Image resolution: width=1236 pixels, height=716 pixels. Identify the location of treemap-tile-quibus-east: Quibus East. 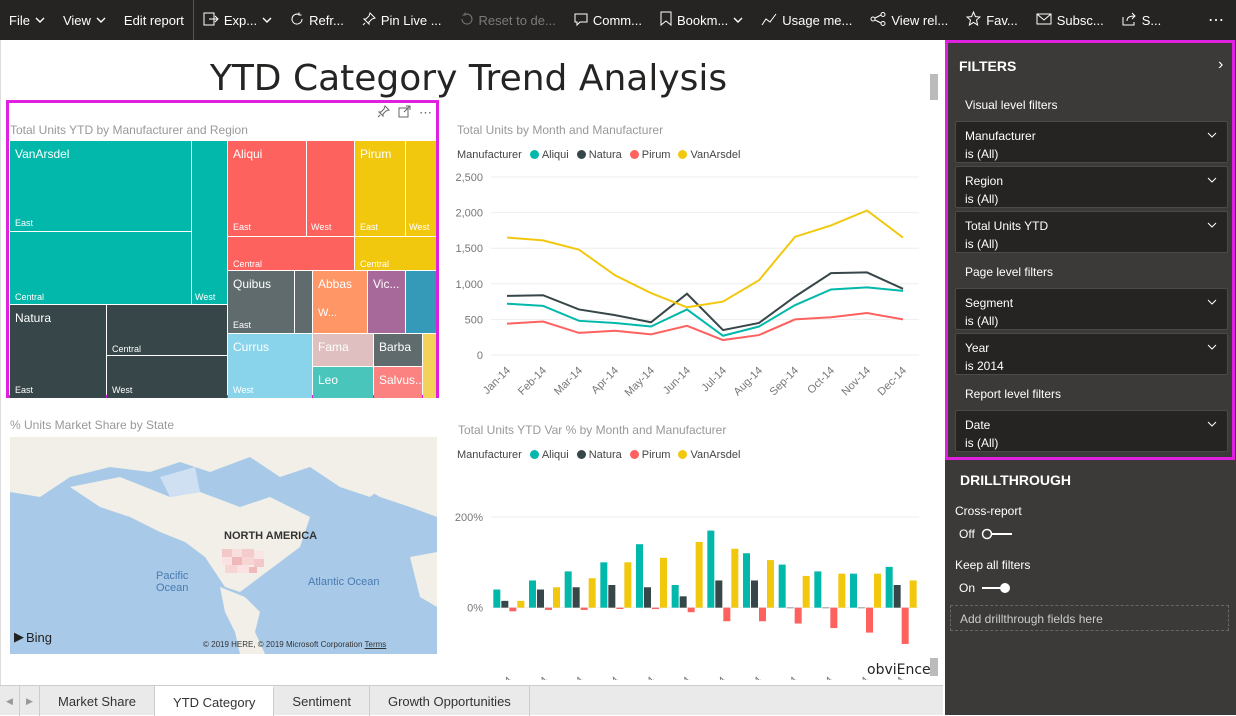
(261, 302).